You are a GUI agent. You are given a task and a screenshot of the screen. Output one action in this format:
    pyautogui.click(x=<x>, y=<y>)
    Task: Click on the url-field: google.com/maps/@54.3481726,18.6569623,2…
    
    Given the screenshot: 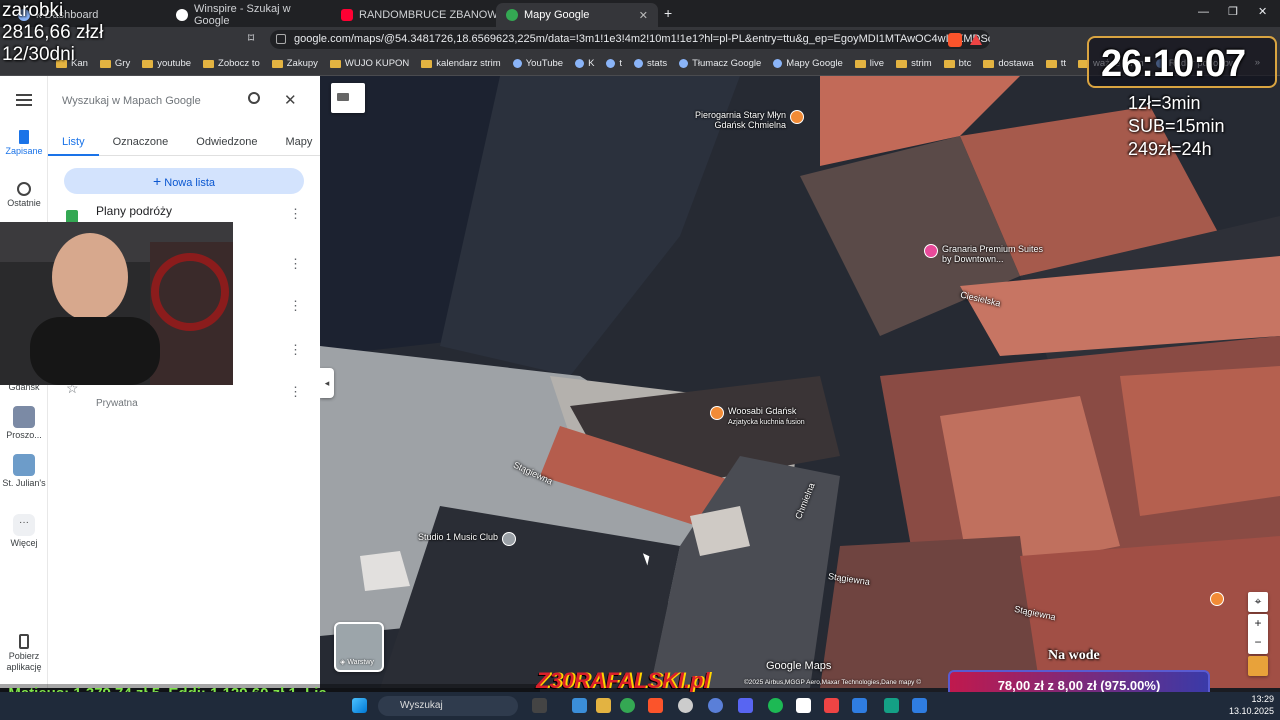 What is the action you would take?
    pyautogui.click(x=630, y=39)
    